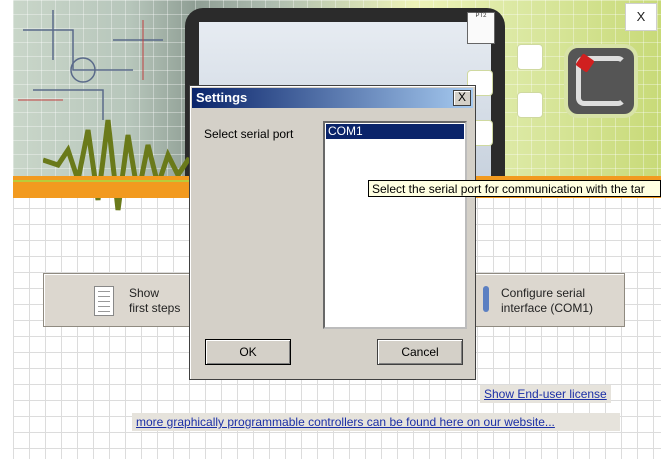  I want to click on serial-port-list: COM1, so click(395, 225).